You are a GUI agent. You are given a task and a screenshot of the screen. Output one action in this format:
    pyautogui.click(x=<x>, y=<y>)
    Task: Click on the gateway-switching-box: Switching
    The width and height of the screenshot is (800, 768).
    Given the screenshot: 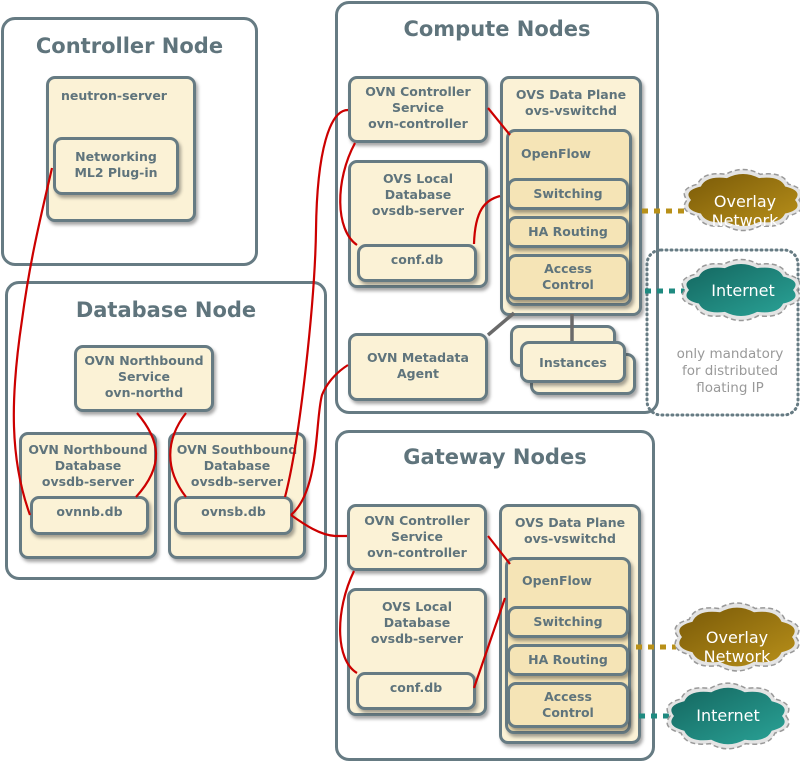 What is the action you would take?
    pyautogui.click(x=568, y=622)
    